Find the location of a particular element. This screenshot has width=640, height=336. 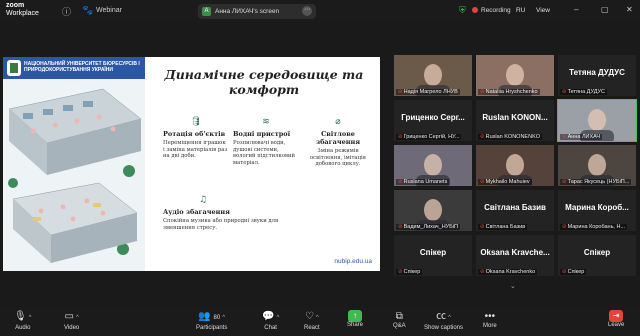

share-label: Share is located at coordinates (355, 325).